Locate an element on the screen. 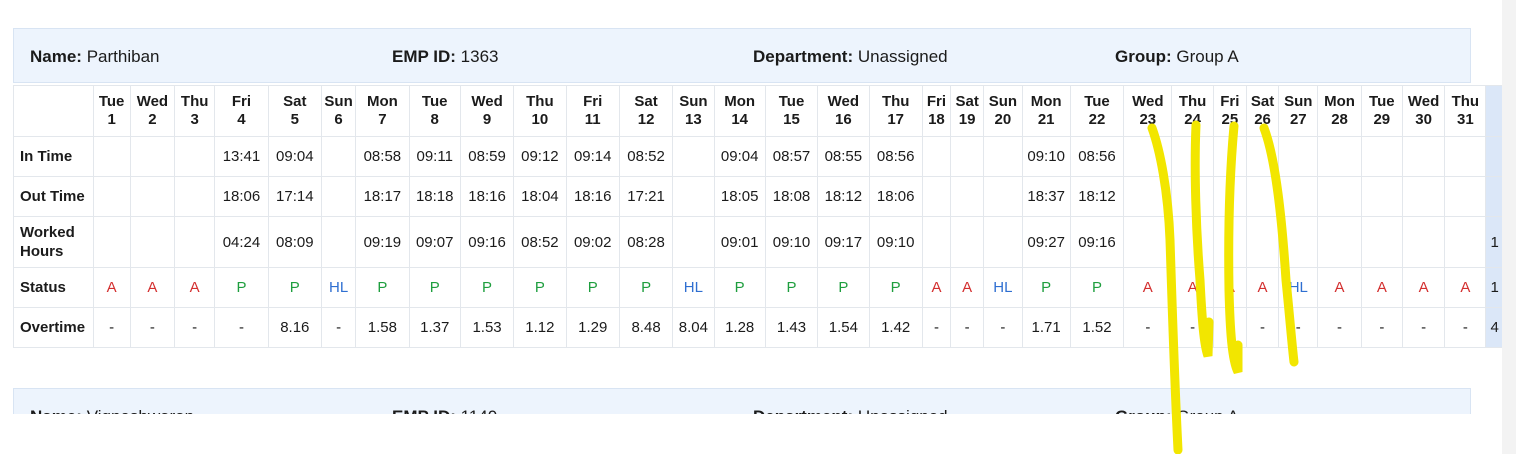 This screenshot has width=1516, height=454. row-label: Status is located at coordinates (53, 287).